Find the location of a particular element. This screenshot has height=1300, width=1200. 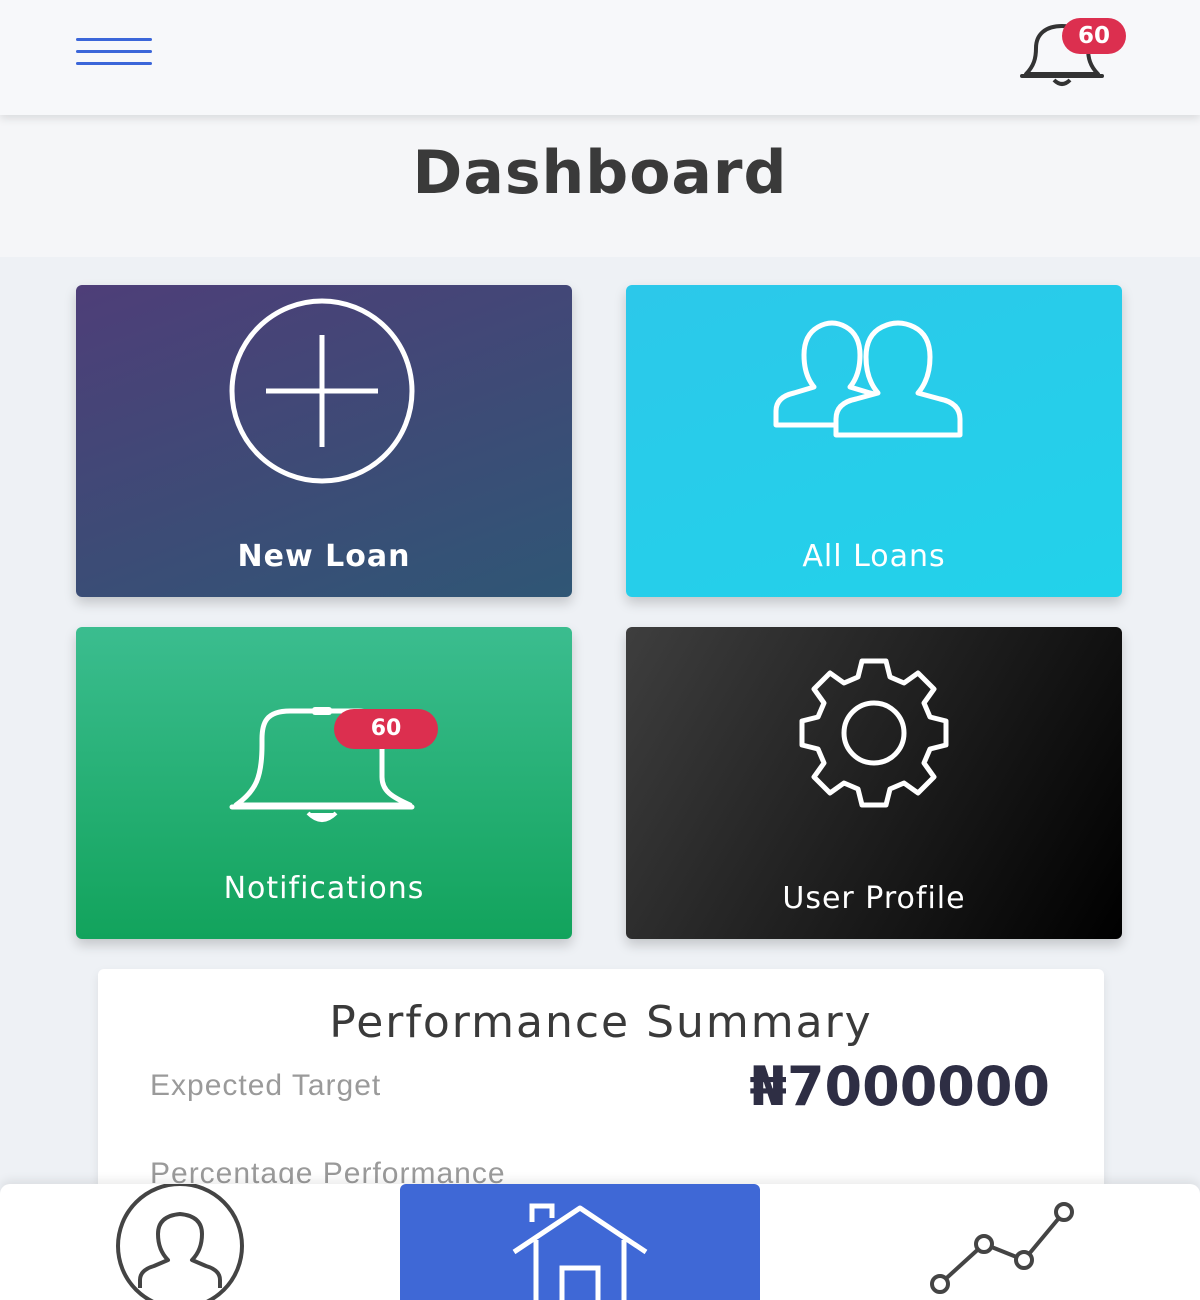

gear-icon is located at coordinates (874, 733).